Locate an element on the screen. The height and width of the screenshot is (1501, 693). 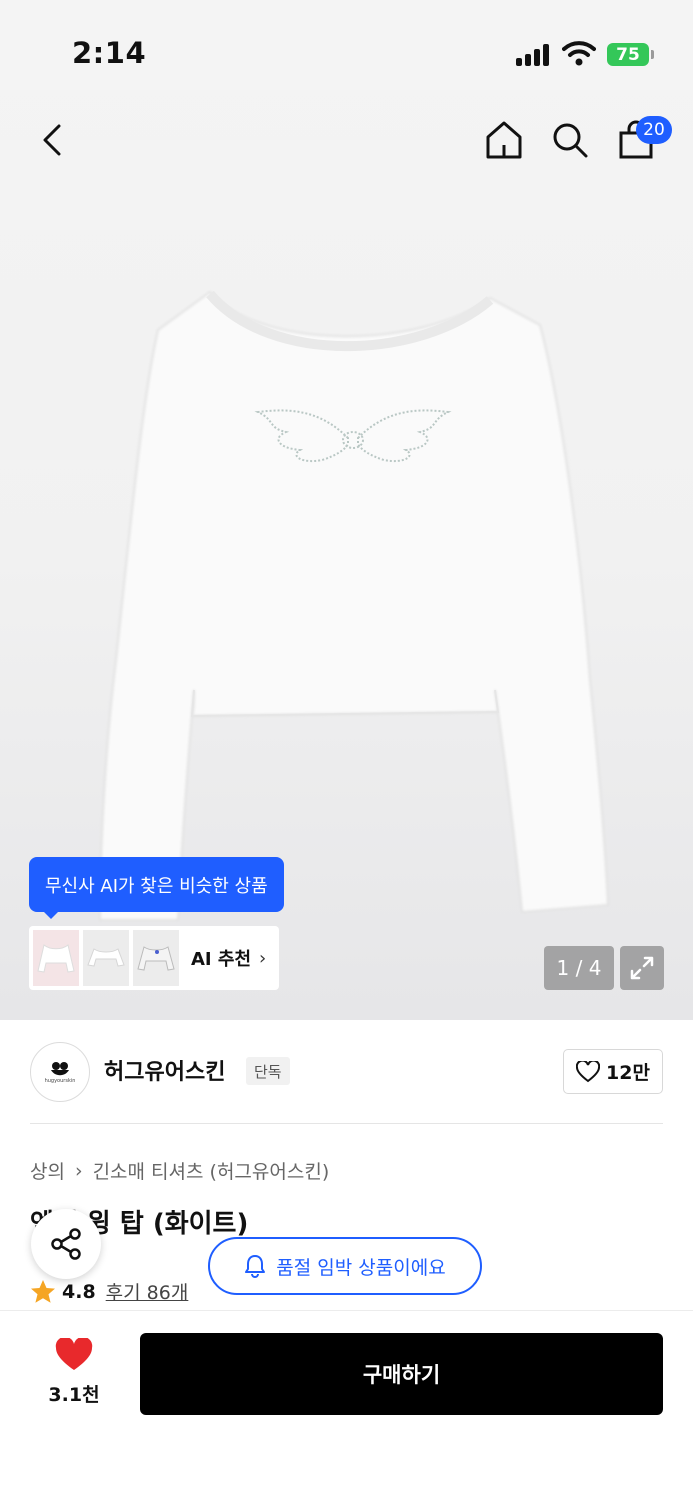
search-button is located at coordinates (570, 140).